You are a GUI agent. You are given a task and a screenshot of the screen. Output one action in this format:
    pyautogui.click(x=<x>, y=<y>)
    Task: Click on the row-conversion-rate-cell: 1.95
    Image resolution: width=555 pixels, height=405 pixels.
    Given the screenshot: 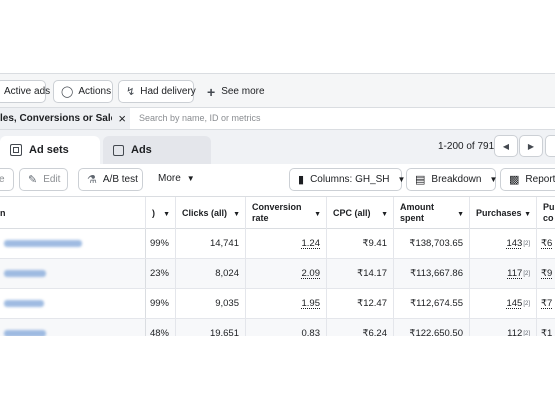 What is the action you would take?
    pyautogui.click(x=286, y=303)
    